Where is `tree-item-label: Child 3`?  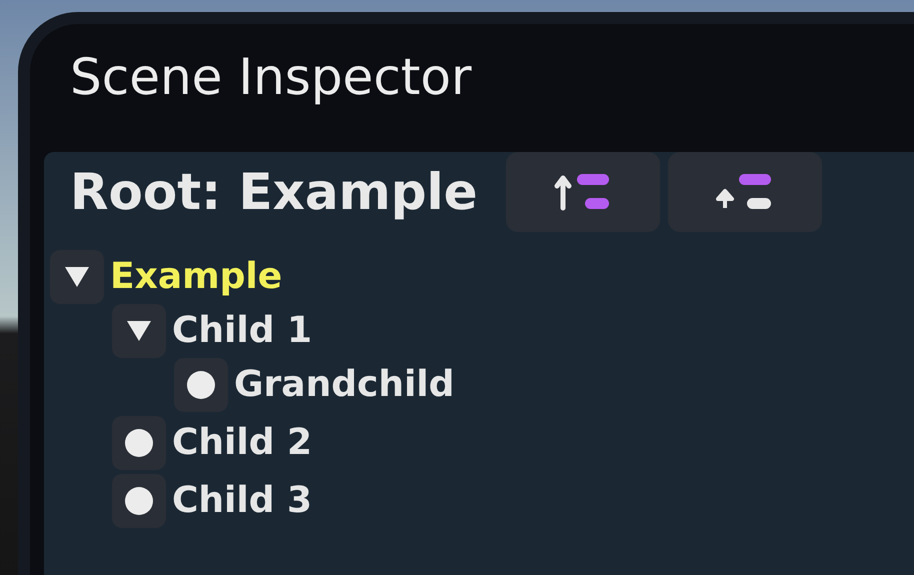
tree-item-label: Child 3 is located at coordinates (242, 501).